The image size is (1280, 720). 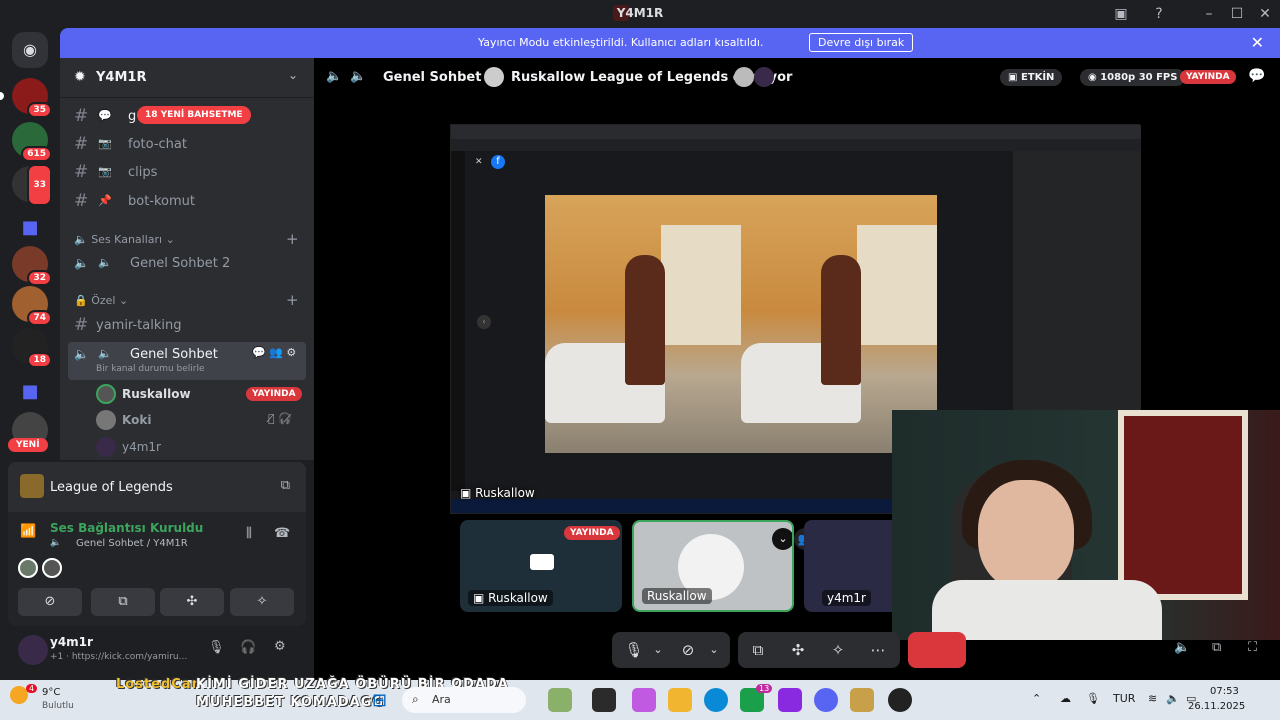 I want to click on server-icon: 18, so click(x=32, y=348).